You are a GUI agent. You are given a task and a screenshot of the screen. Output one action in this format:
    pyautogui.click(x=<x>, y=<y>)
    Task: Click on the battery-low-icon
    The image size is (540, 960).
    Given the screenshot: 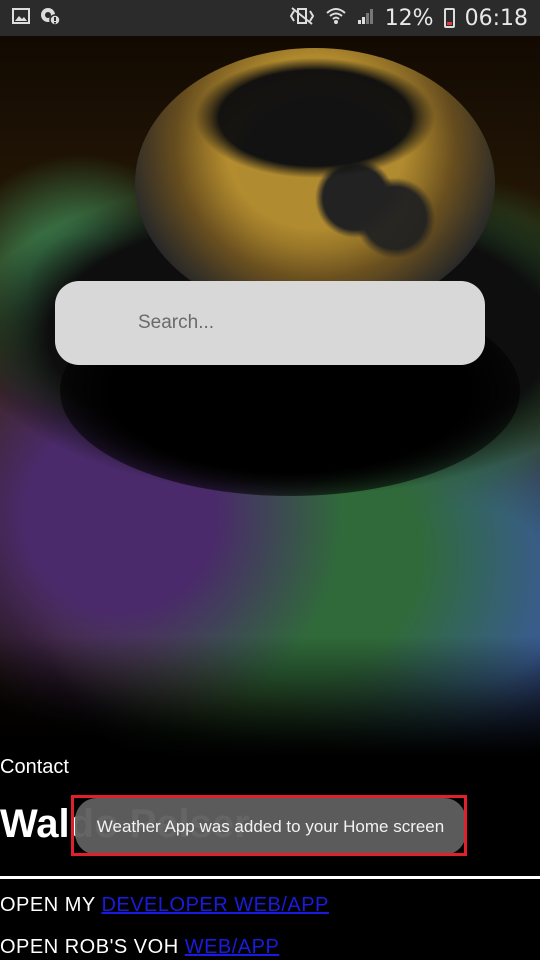 What is the action you would take?
    pyautogui.click(x=449, y=18)
    